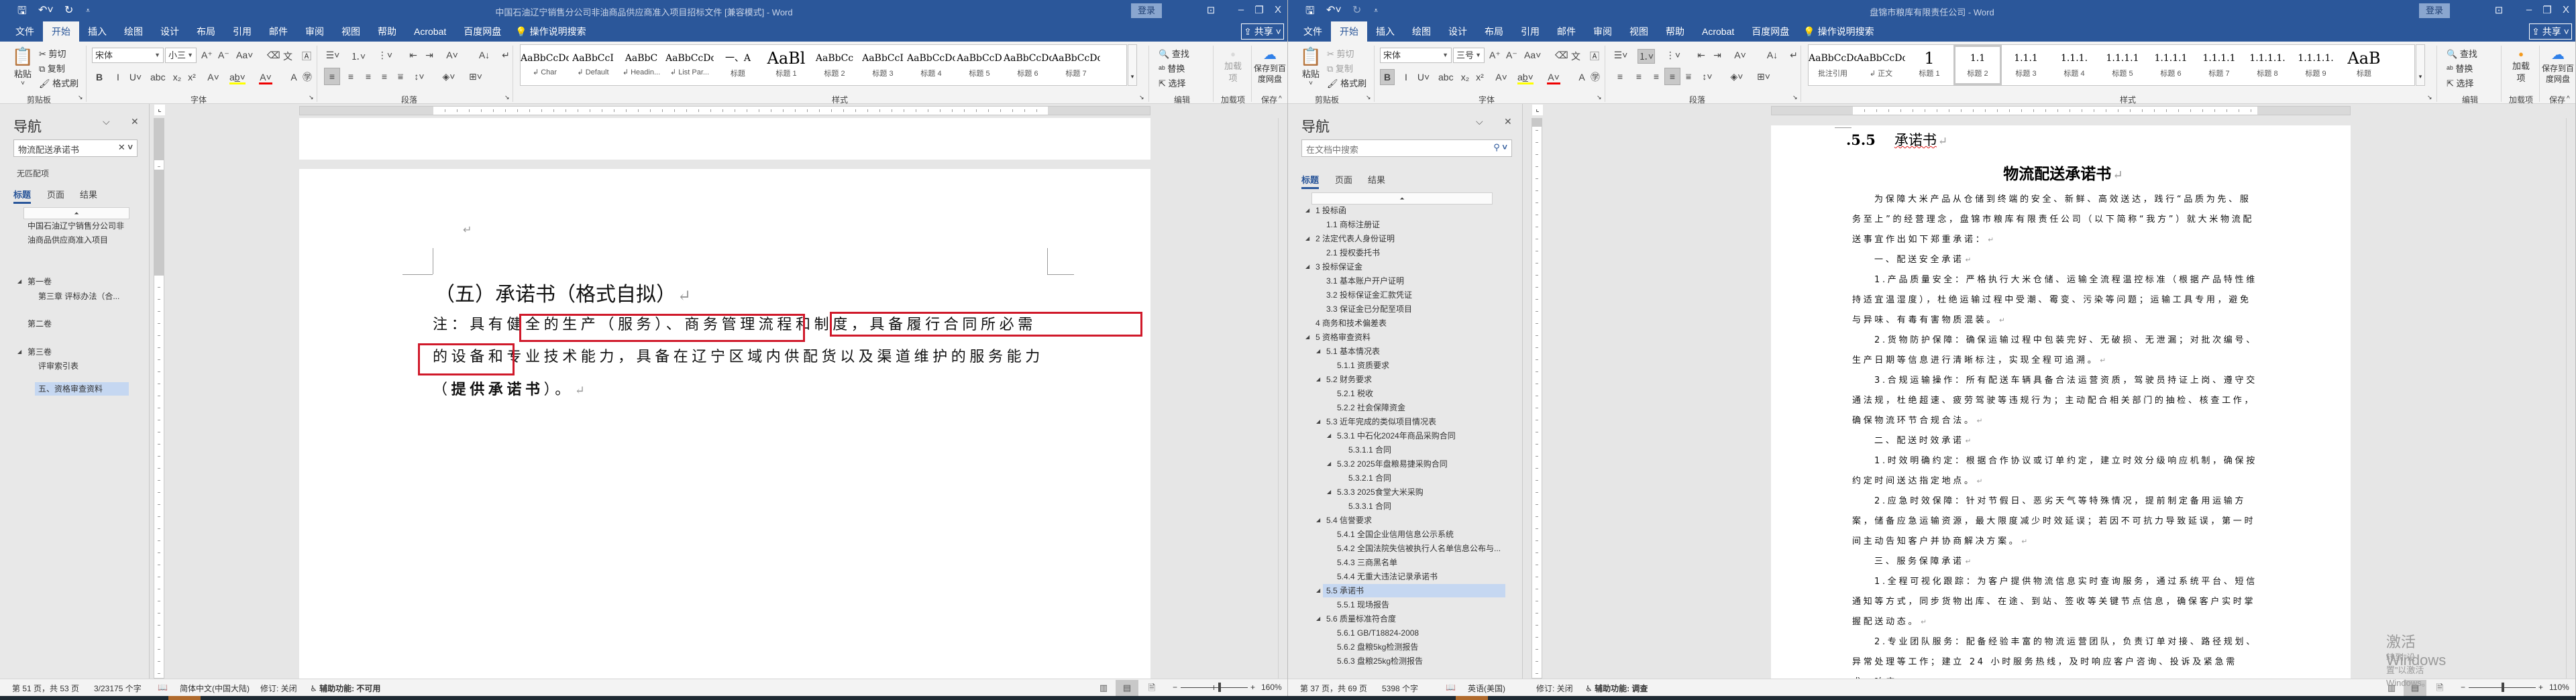 Image resolution: width=2576 pixels, height=700 pixels. What do you see at coordinates (1405, 506) in the screenshot?
I see `nav-heading-item: 5.3.3.1 合同` at bounding box center [1405, 506].